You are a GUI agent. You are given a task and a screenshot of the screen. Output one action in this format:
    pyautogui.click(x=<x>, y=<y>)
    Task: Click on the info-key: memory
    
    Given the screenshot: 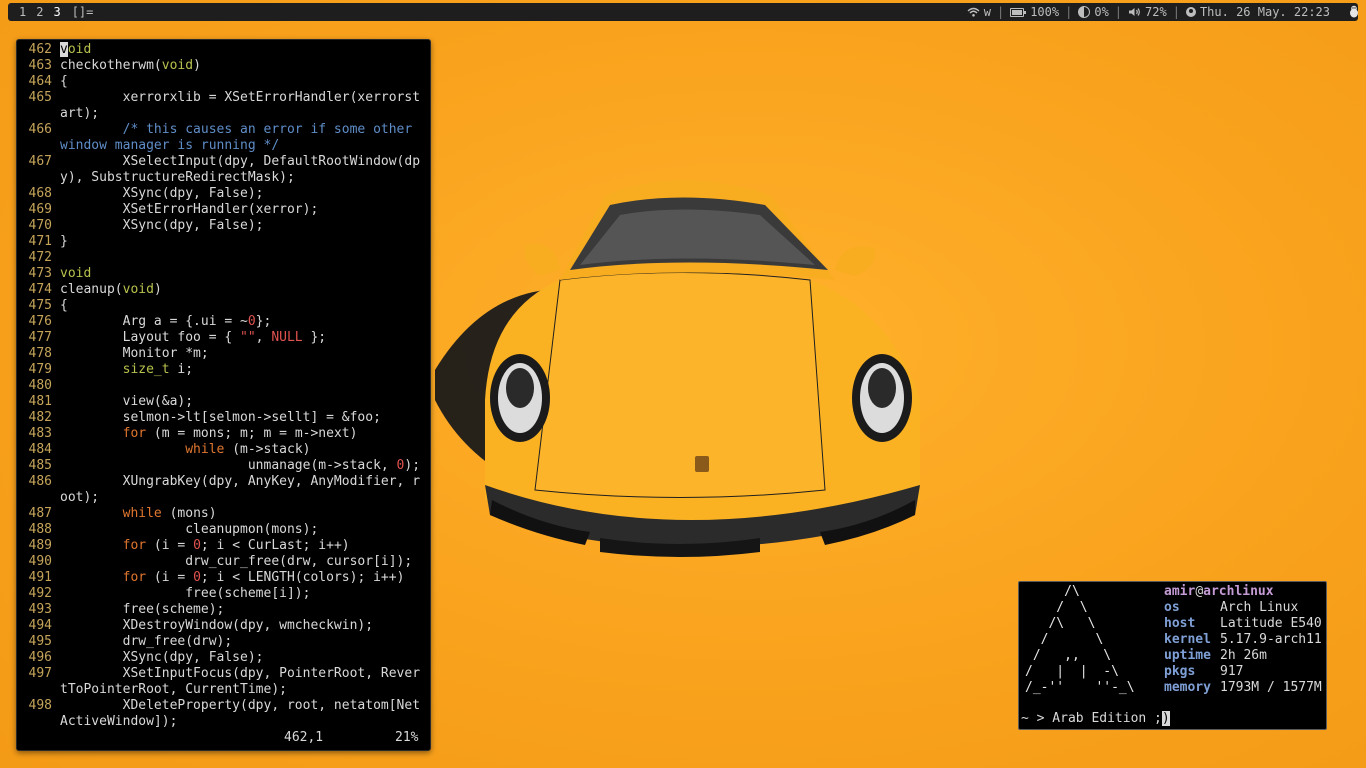 What is the action you would take?
    pyautogui.click(x=1187, y=687)
    